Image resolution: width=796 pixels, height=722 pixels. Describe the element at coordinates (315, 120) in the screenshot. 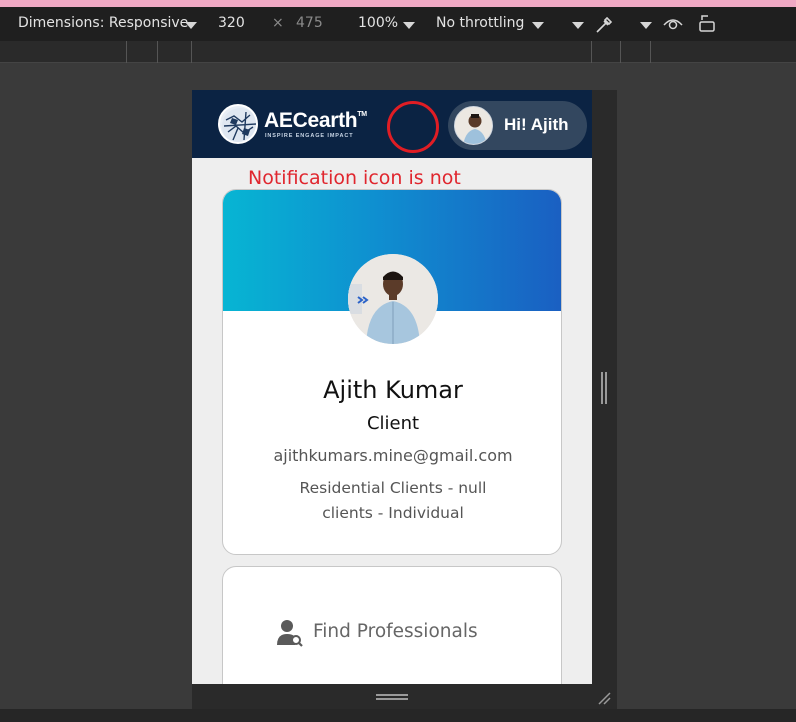

I see `brand-name: AECearthTM` at that location.